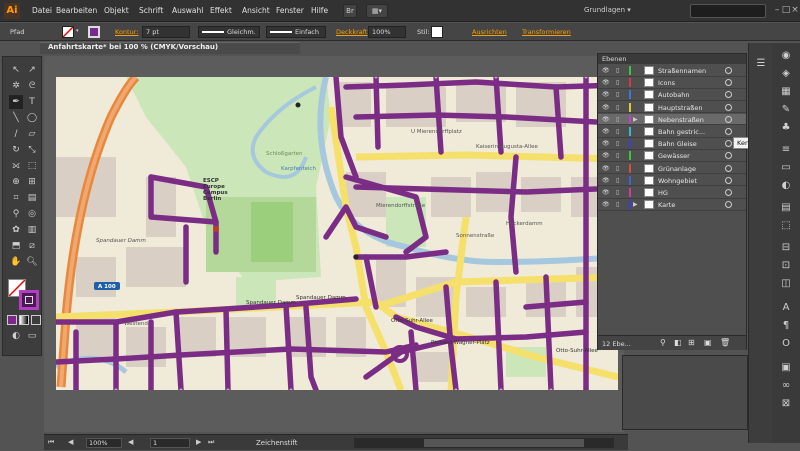 This screenshot has width=800, height=451. What do you see at coordinates (166, 32) in the screenshot?
I see `stroke-weight-field: 7 pt` at bounding box center [166, 32].